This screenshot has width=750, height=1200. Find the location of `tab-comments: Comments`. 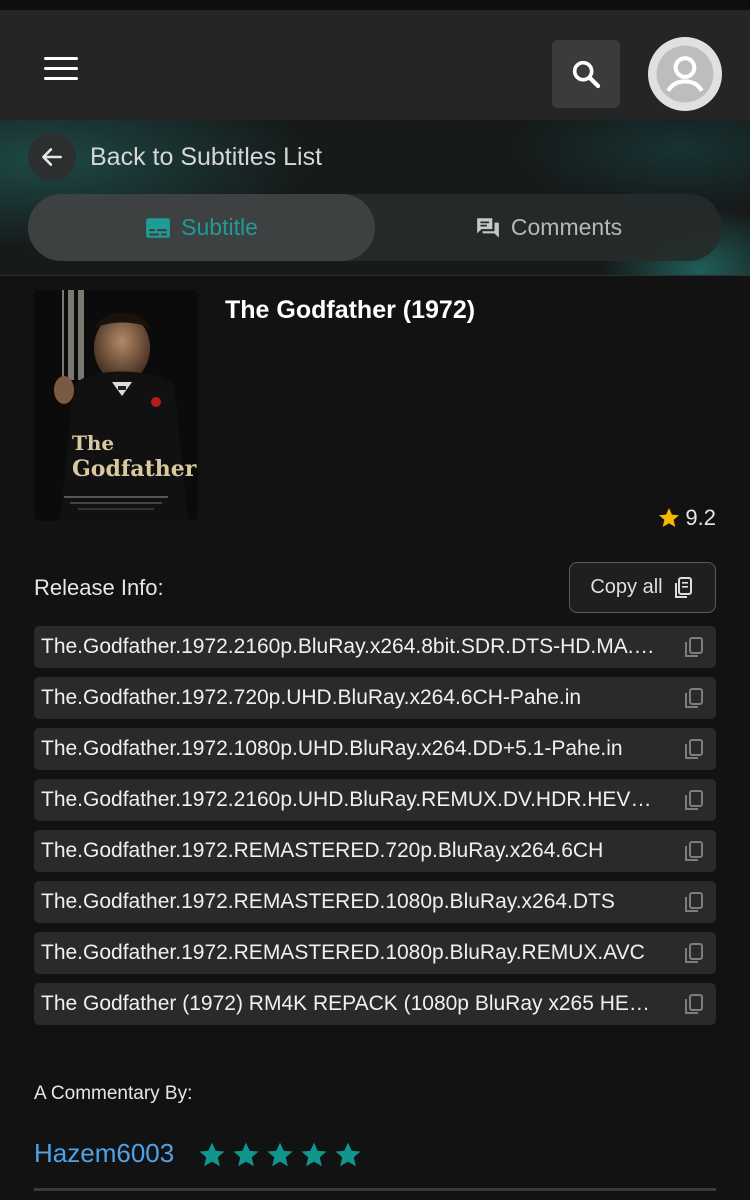

tab-comments: Comments is located at coordinates (548, 227).